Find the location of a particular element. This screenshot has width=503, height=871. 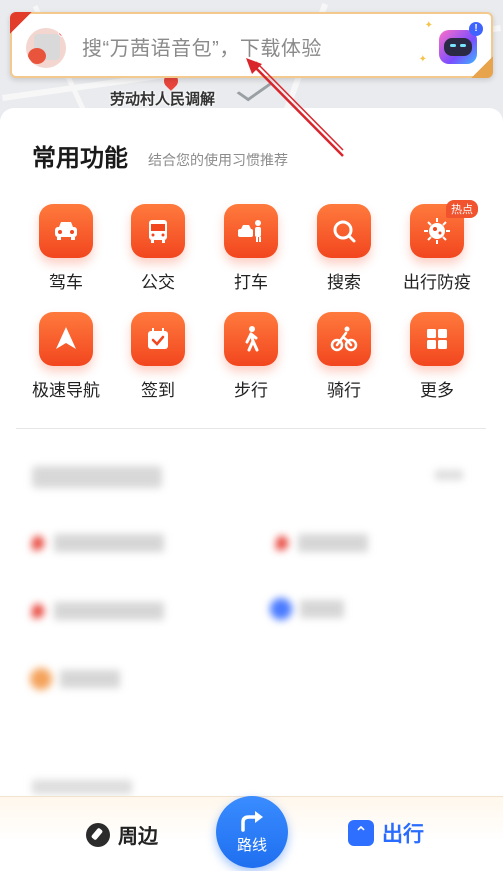

chevron-icon is located at coordinates (254, 89).